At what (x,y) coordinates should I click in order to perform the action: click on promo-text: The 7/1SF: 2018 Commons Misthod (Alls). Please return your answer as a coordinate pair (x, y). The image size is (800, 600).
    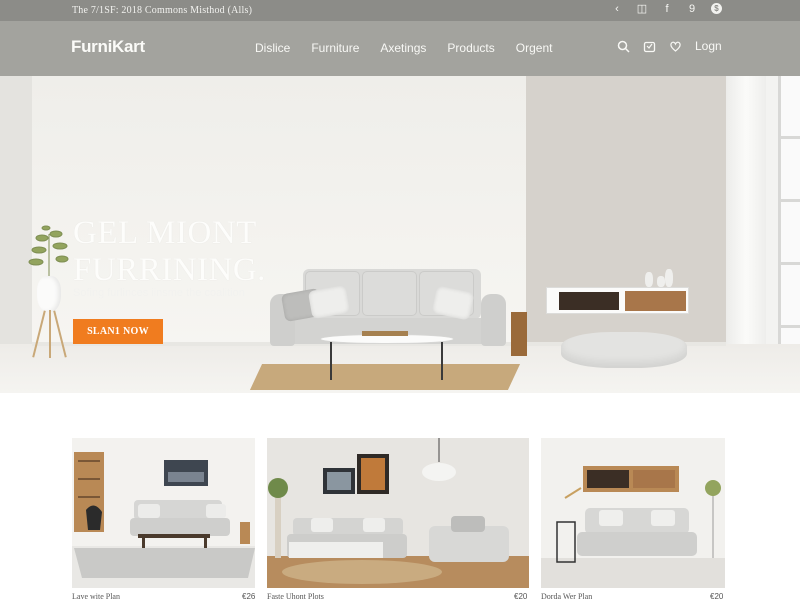
    Looking at the image, I should click on (162, 10).